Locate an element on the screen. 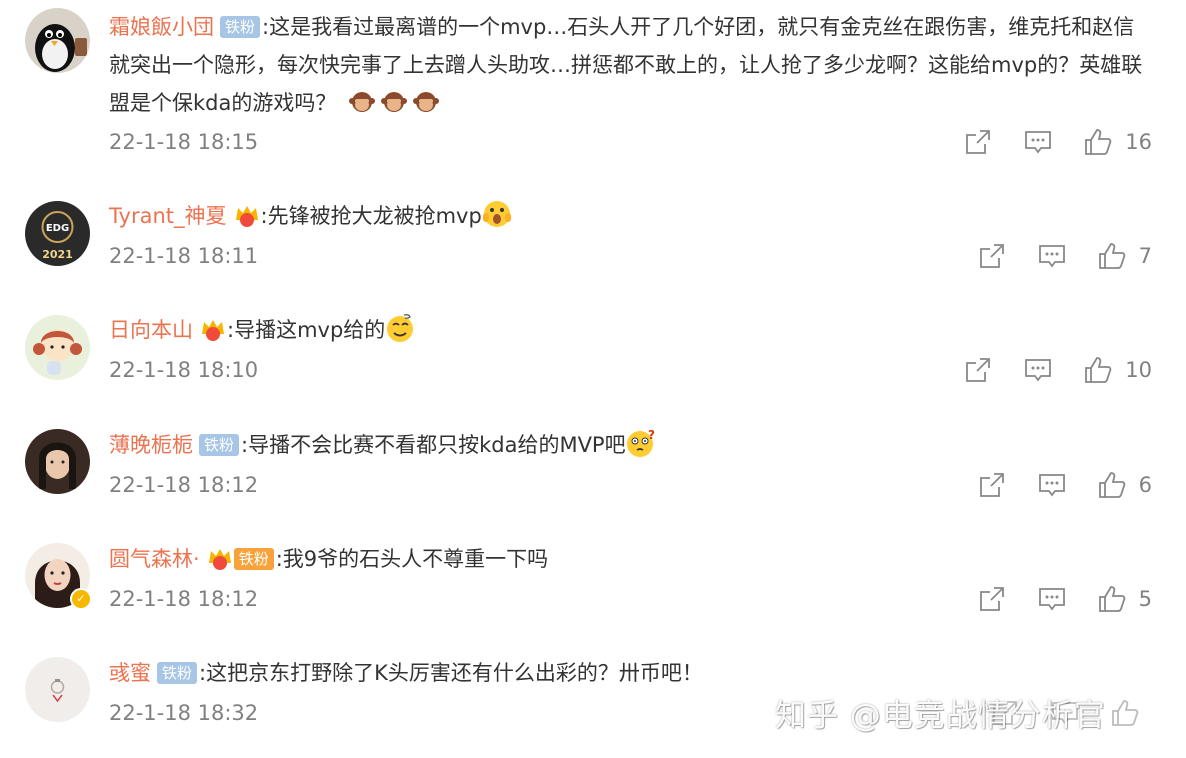  username-link: 薄晚栀栀 is located at coordinates (151, 445).